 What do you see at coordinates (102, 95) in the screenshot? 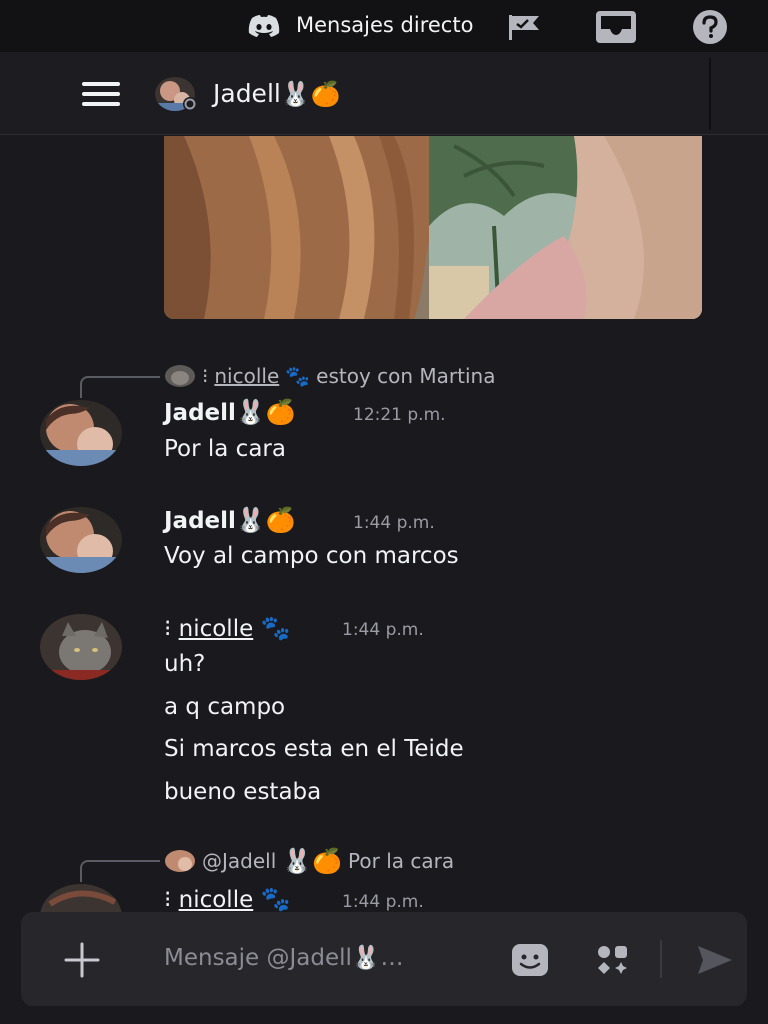
I see `hamburger-menu-icon` at bounding box center [102, 95].